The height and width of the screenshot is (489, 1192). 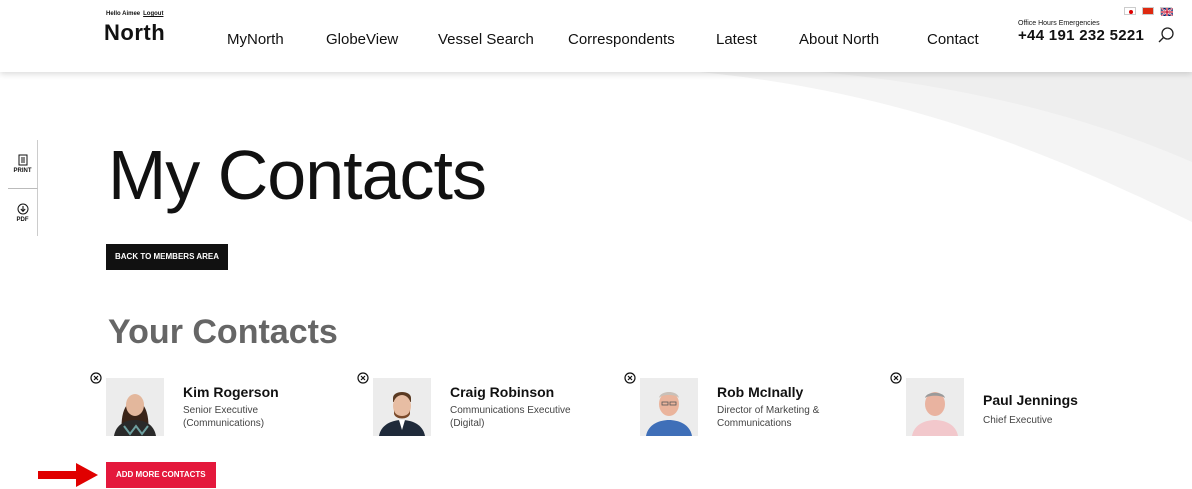 I want to click on back-to-members-button: BACK TO MEMBERS AREA, so click(x=167, y=257).